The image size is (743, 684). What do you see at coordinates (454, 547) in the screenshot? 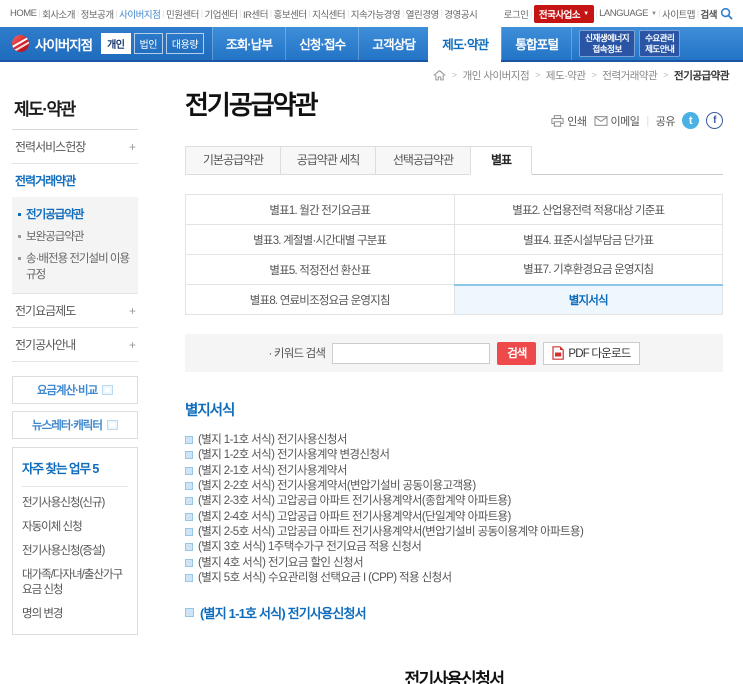
I see `form-link-3: (별지 3호 서식) 1주택수가구 전기요금 적용 신청서` at bounding box center [454, 547].